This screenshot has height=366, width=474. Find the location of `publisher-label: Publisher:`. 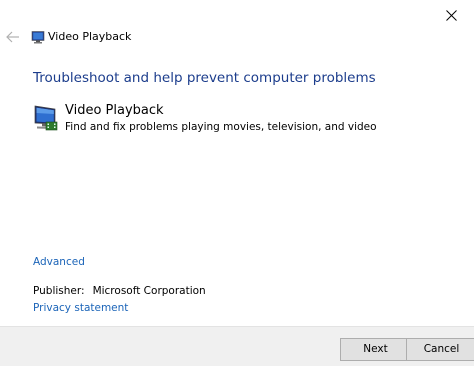

publisher-label: Publisher: is located at coordinates (59, 291).